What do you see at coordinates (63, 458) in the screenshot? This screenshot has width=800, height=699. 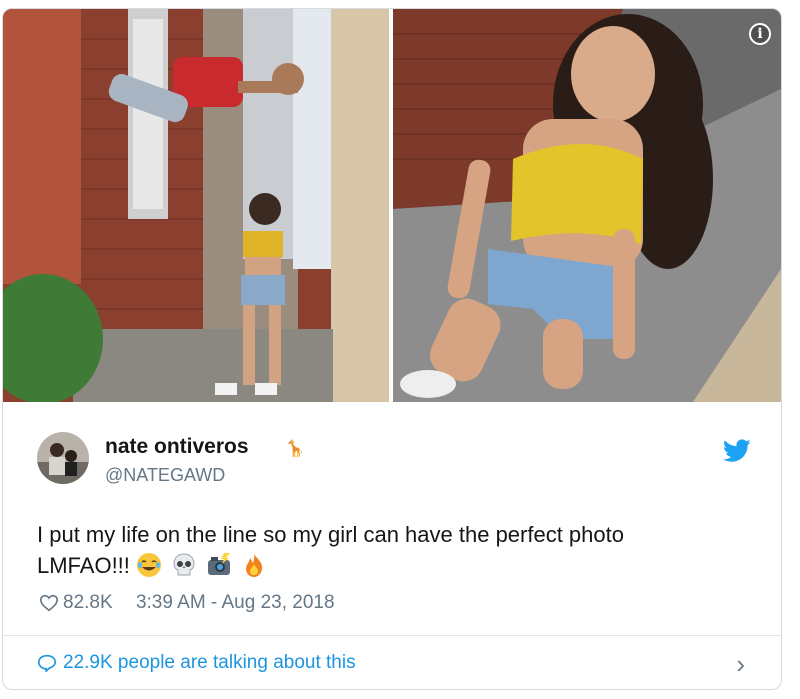 I see `avatar` at bounding box center [63, 458].